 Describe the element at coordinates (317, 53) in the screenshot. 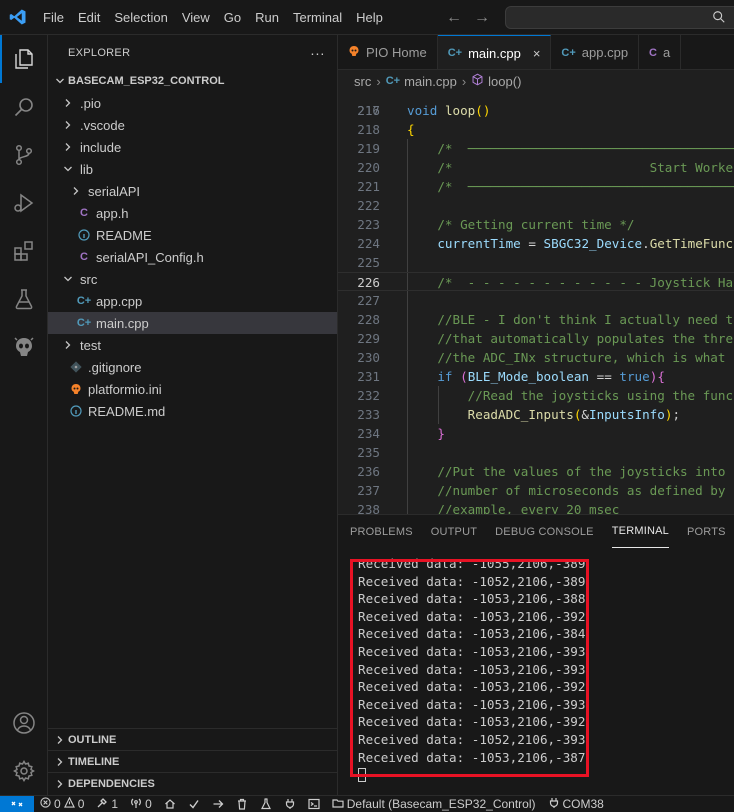

I see `more-actions-button: ···` at that location.